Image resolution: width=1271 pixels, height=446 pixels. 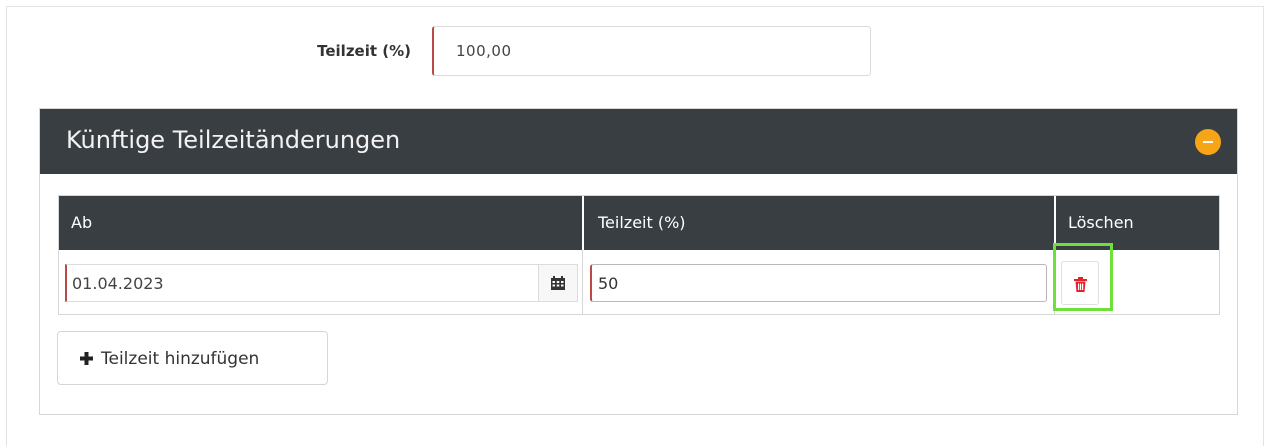 I want to click on datepicker-button, so click(x=558, y=283).